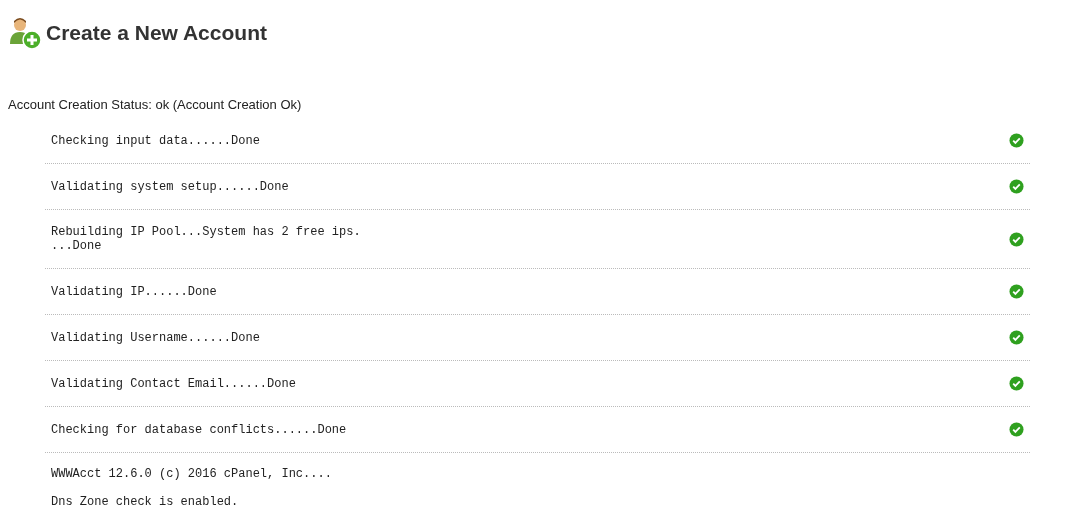 This screenshot has height=512, width=1068. I want to click on step-text: Checking input data......Done, so click(155, 140).